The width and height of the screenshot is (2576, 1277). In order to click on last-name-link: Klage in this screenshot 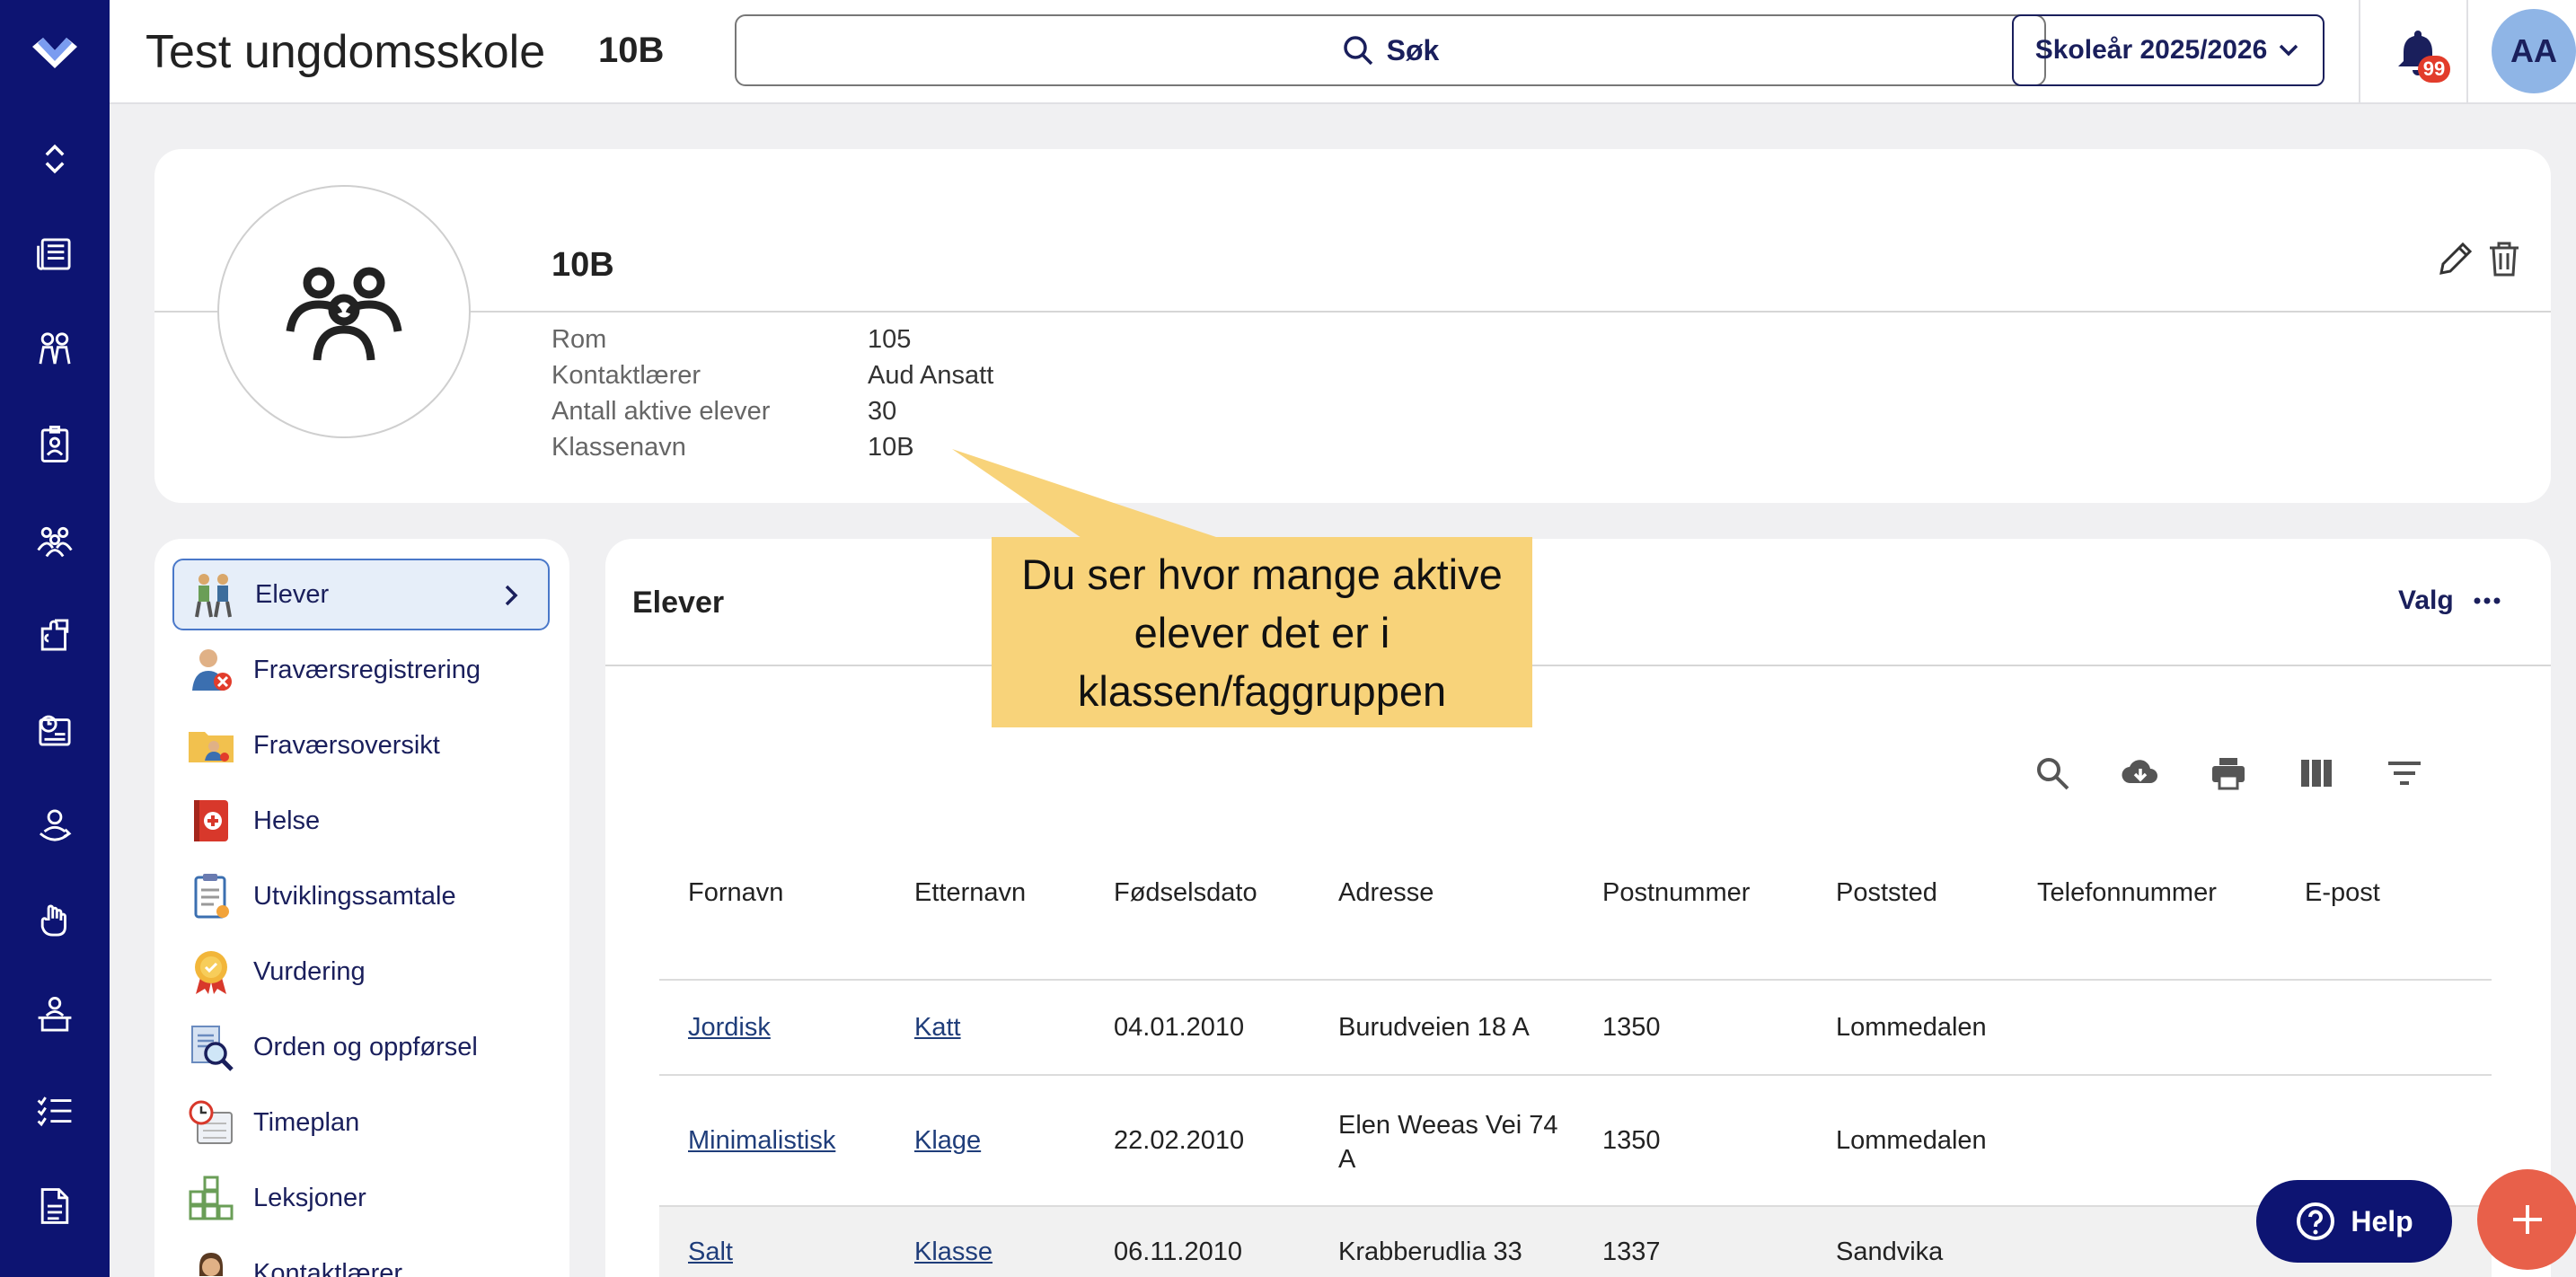, I will do `click(947, 1141)`.